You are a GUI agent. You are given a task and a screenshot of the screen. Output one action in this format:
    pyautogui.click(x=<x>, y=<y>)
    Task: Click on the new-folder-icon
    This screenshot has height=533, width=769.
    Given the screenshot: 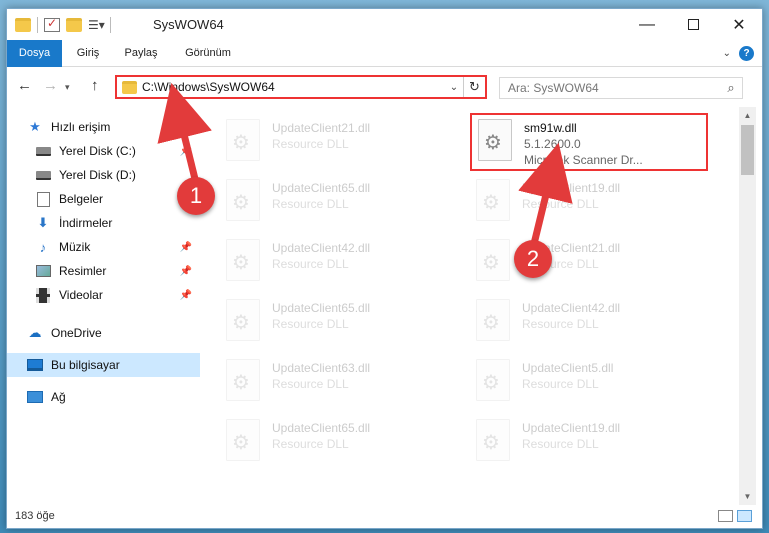 What is the action you would take?
    pyautogui.click(x=74, y=25)
    